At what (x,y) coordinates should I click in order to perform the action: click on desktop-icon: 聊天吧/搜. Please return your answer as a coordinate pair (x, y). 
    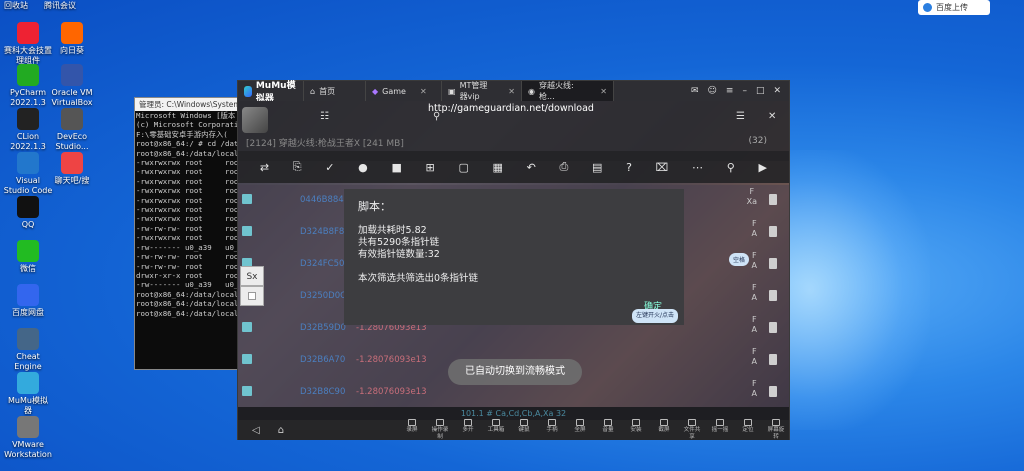
    Looking at the image, I should click on (72, 169).